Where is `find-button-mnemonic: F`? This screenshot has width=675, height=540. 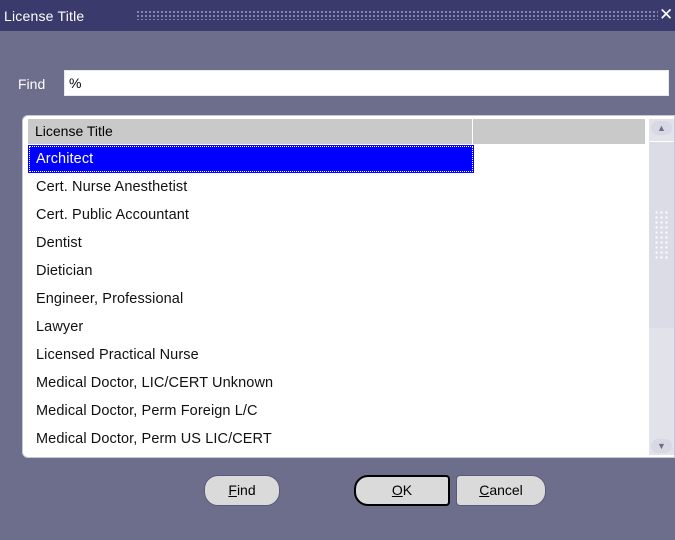 find-button-mnemonic: F is located at coordinates (232, 490).